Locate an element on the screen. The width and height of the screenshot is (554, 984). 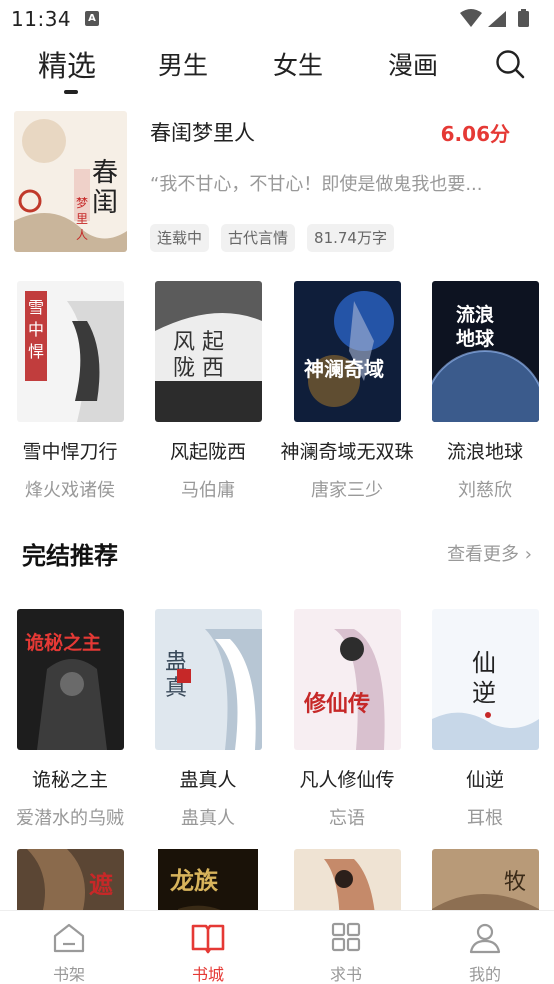
tab-comic: 漫画 is located at coordinates (413, 64).